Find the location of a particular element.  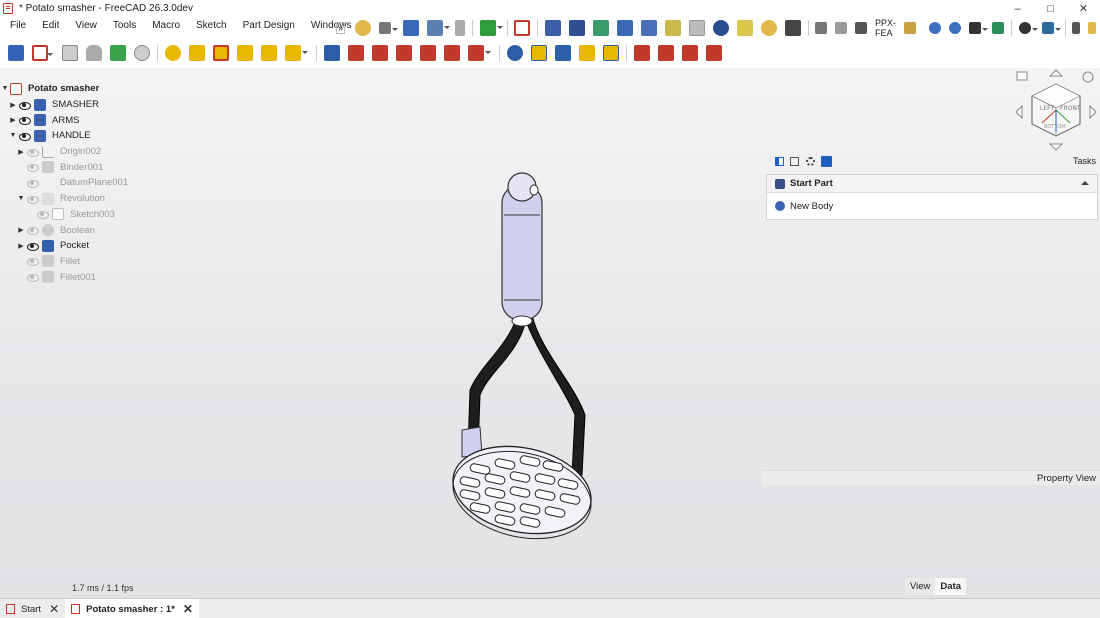

tree-item-arms: ▶ ARMS is located at coordinates (100, 120).